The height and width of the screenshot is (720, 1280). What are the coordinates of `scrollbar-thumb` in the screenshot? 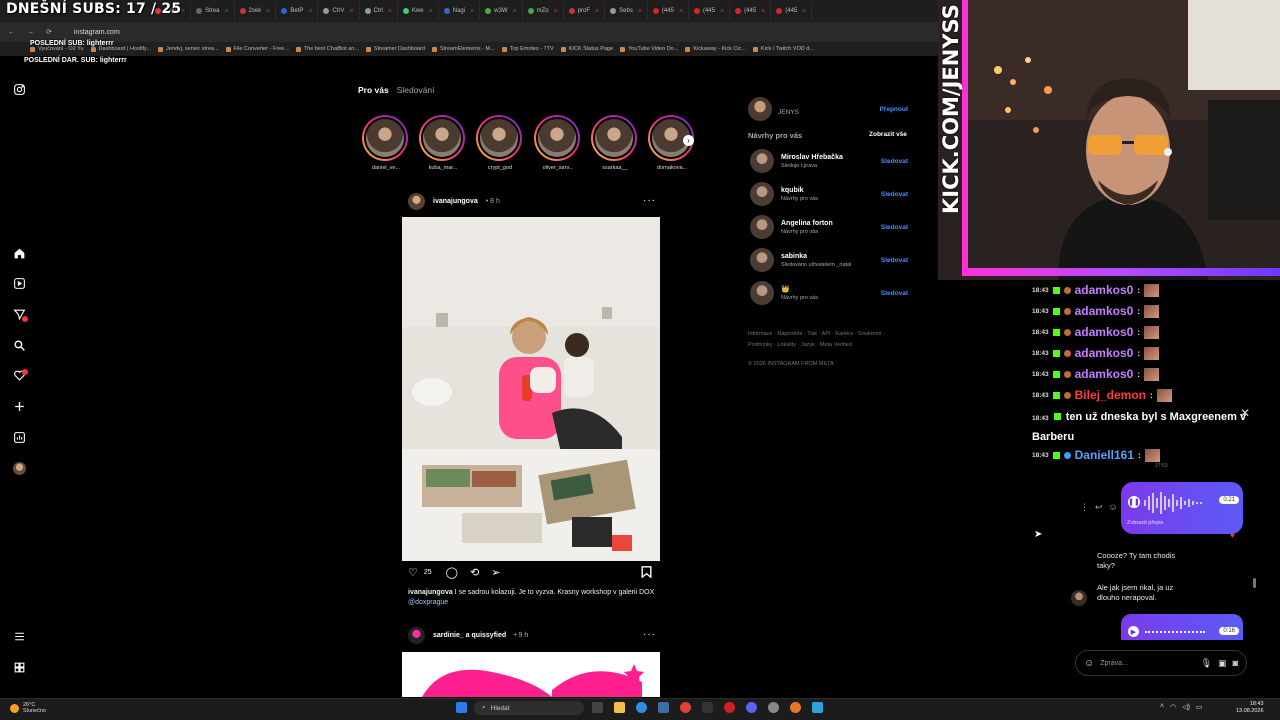 It's located at (1254, 583).